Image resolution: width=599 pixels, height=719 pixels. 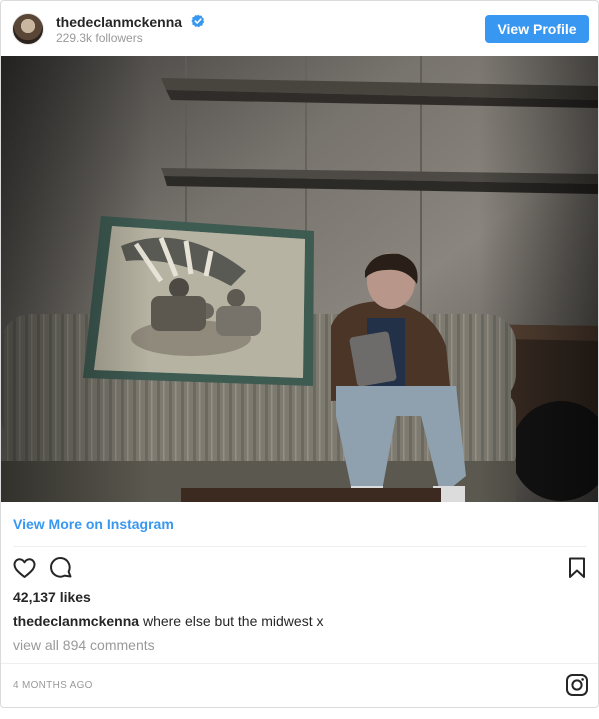 I want to click on follower-count: 229.3k followers, so click(x=99, y=38).